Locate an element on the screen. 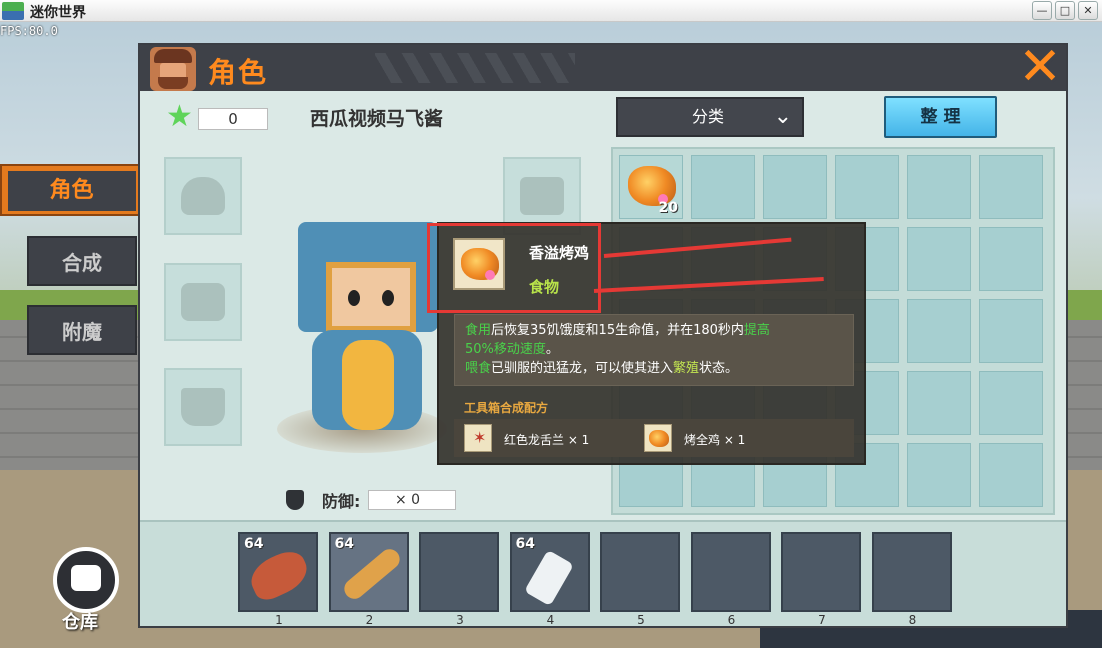 The height and width of the screenshot is (648, 1102). tab-character-label: 角色 is located at coordinates (71, 191).